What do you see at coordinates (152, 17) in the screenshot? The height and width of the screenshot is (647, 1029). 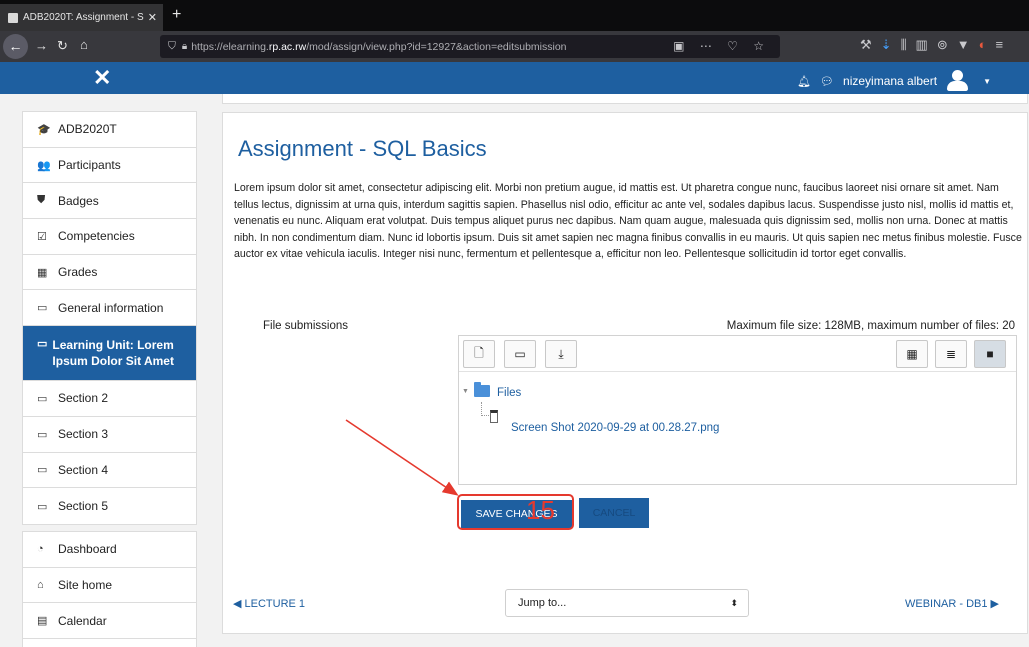 I see `tab-close-icon: ✕` at bounding box center [152, 17].